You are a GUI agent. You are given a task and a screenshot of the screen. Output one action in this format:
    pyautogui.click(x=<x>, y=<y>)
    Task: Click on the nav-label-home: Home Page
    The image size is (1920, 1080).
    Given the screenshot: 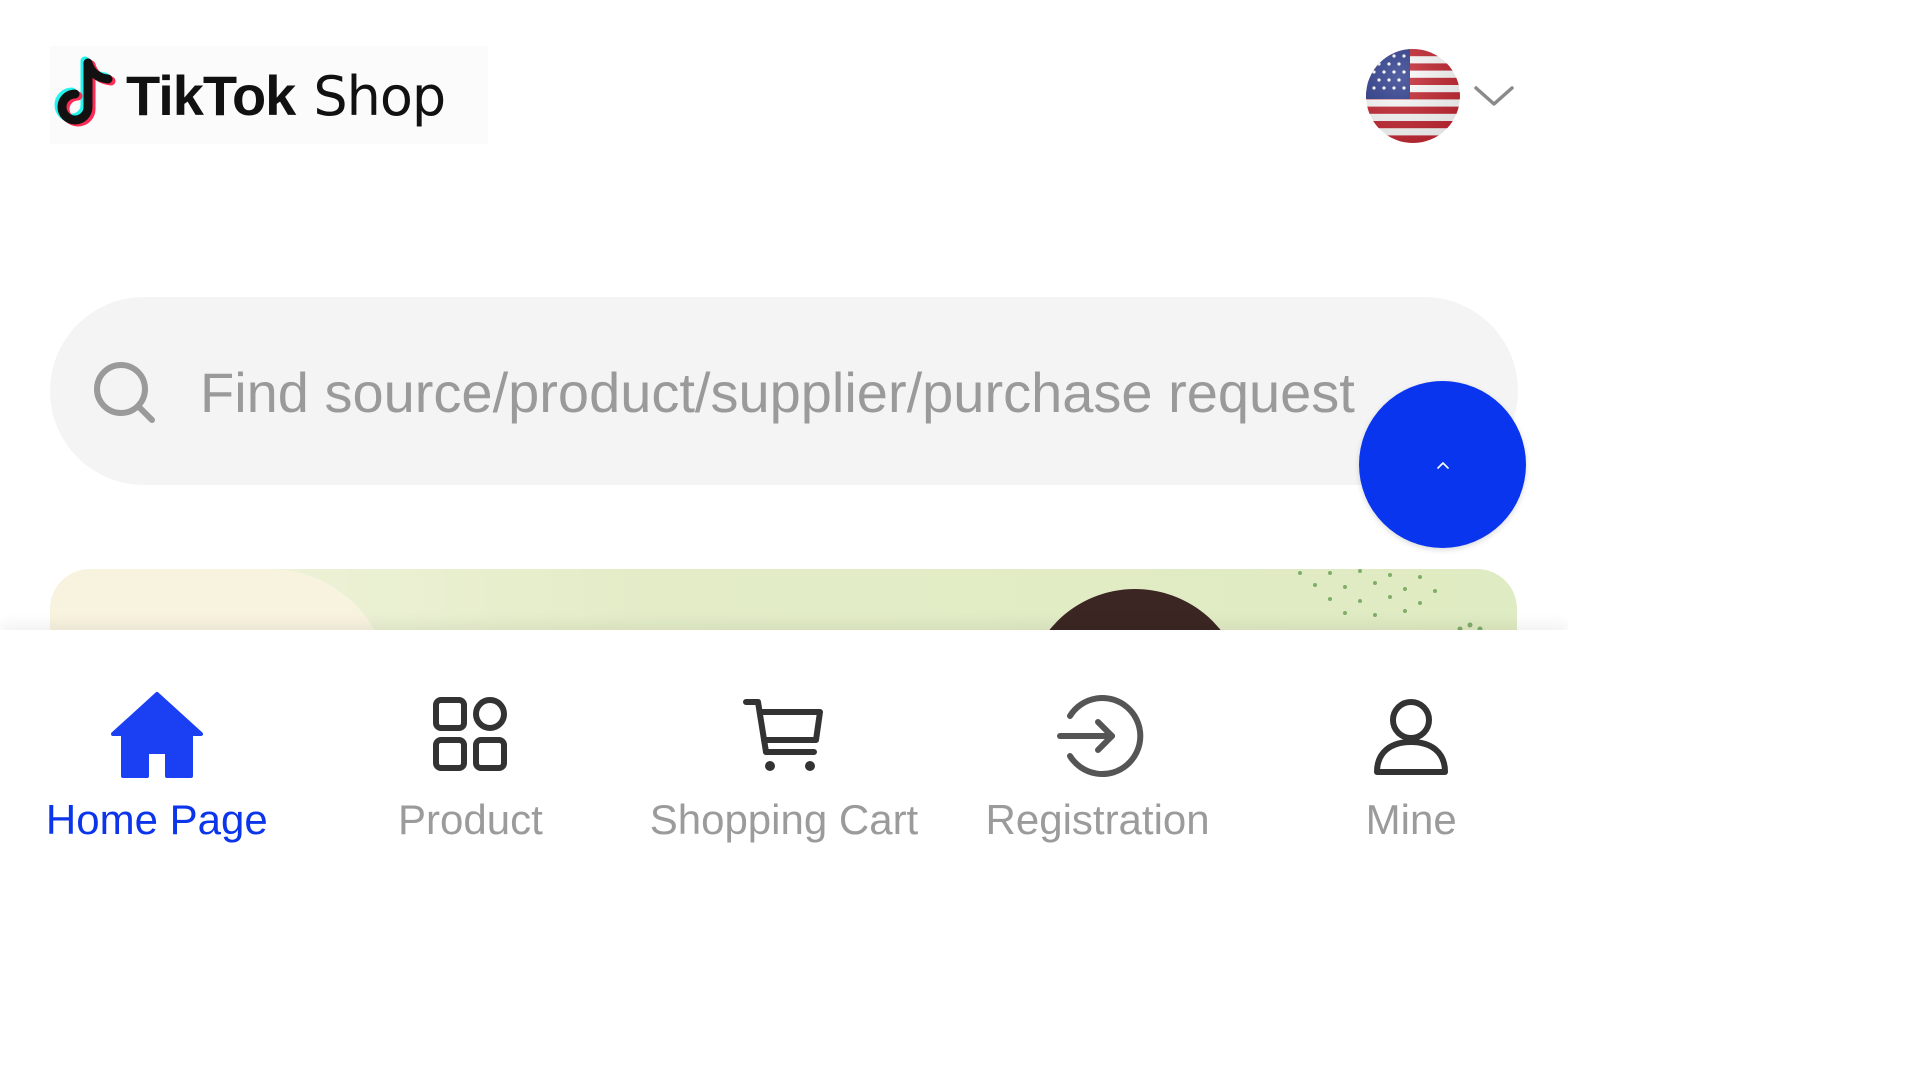 What is the action you would take?
    pyautogui.click(x=156, y=819)
    